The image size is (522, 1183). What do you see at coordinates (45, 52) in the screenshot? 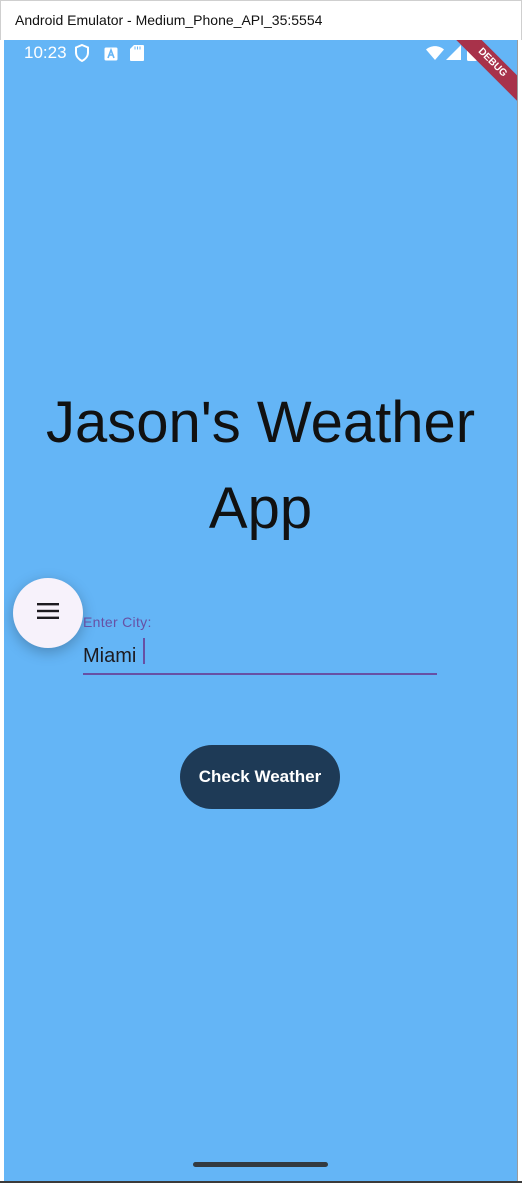
I see `status-time: 10:23` at bounding box center [45, 52].